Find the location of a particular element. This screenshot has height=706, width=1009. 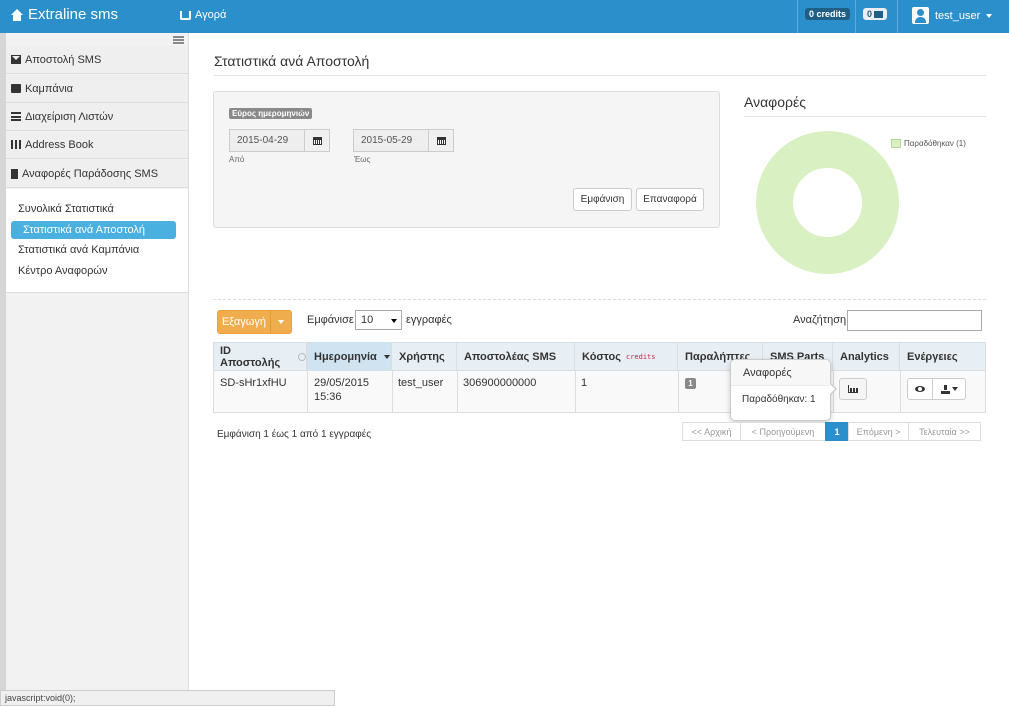

download-icon is located at coordinates (945, 389).